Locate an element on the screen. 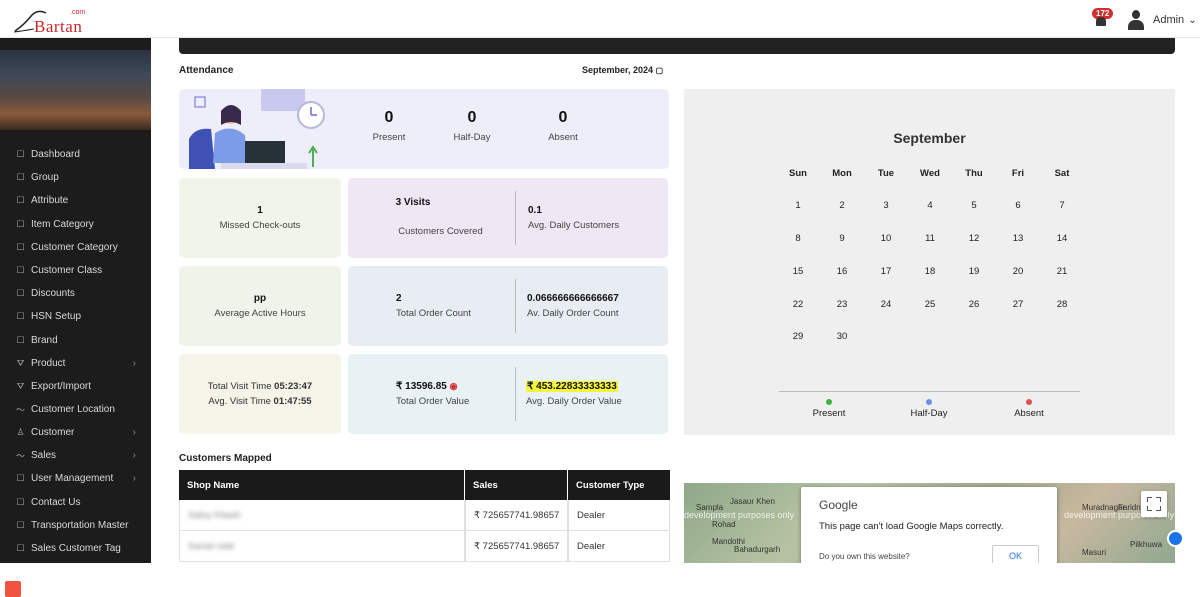 The height and width of the screenshot is (597, 1200). calendar-day: 21 is located at coordinates (1062, 271).